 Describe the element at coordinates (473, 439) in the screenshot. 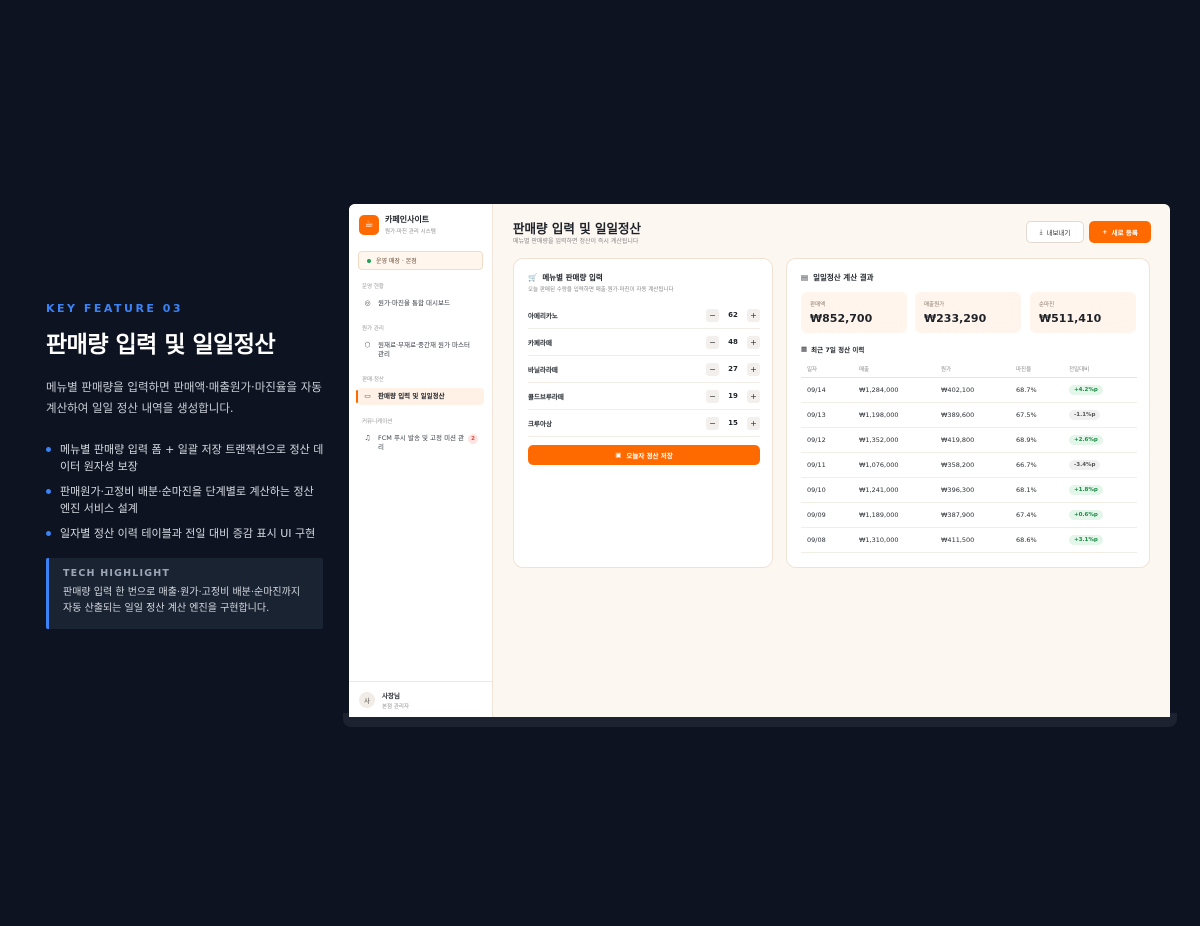

I see `notification-badge: 2` at that location.